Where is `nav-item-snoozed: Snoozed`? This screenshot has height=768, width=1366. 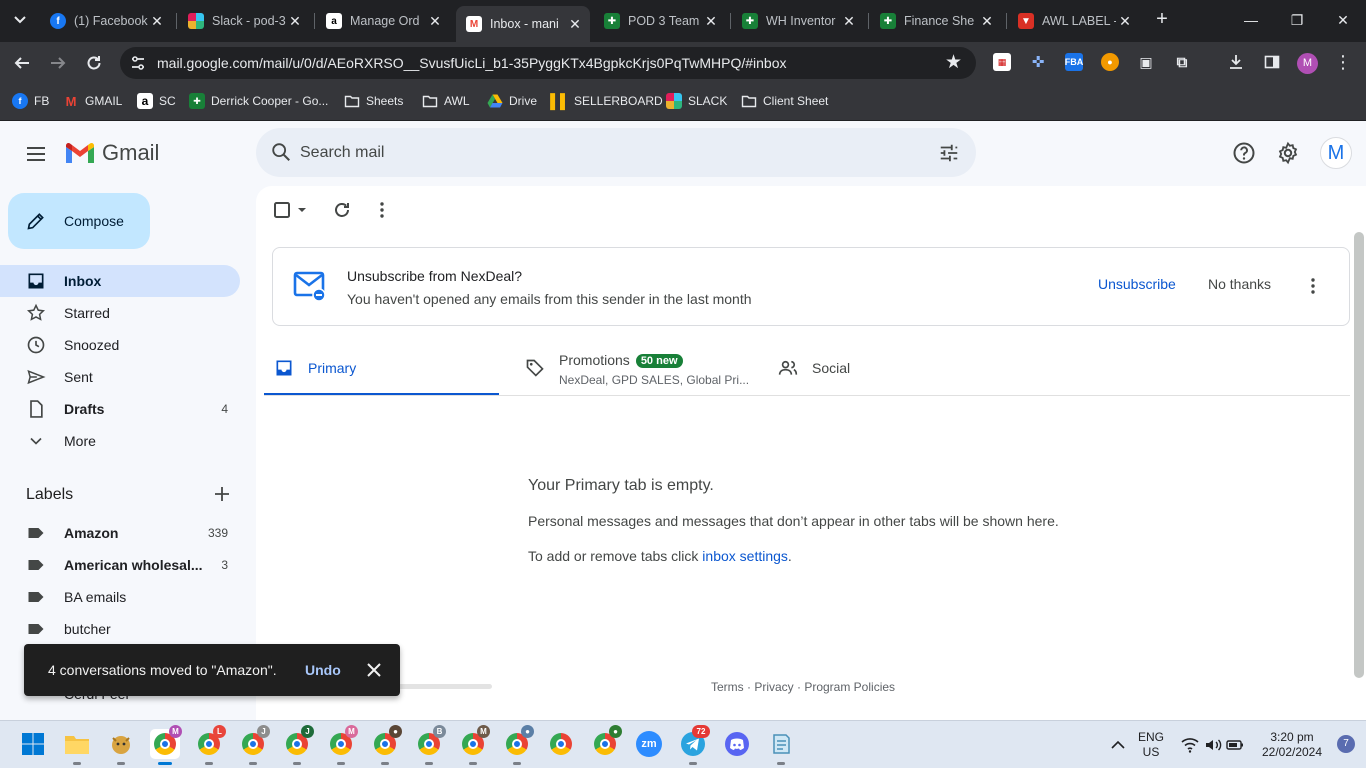
nav-item-snoozed: Snoozed is located at coordinates (120, 345).